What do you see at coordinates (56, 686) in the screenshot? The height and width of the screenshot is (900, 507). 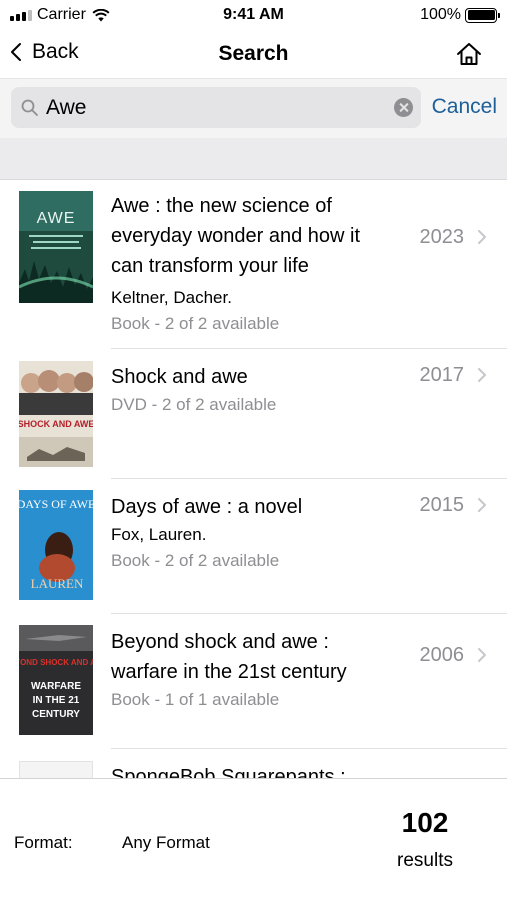 I see `svg-text: WARFARE` at bounding box center [56, 686].